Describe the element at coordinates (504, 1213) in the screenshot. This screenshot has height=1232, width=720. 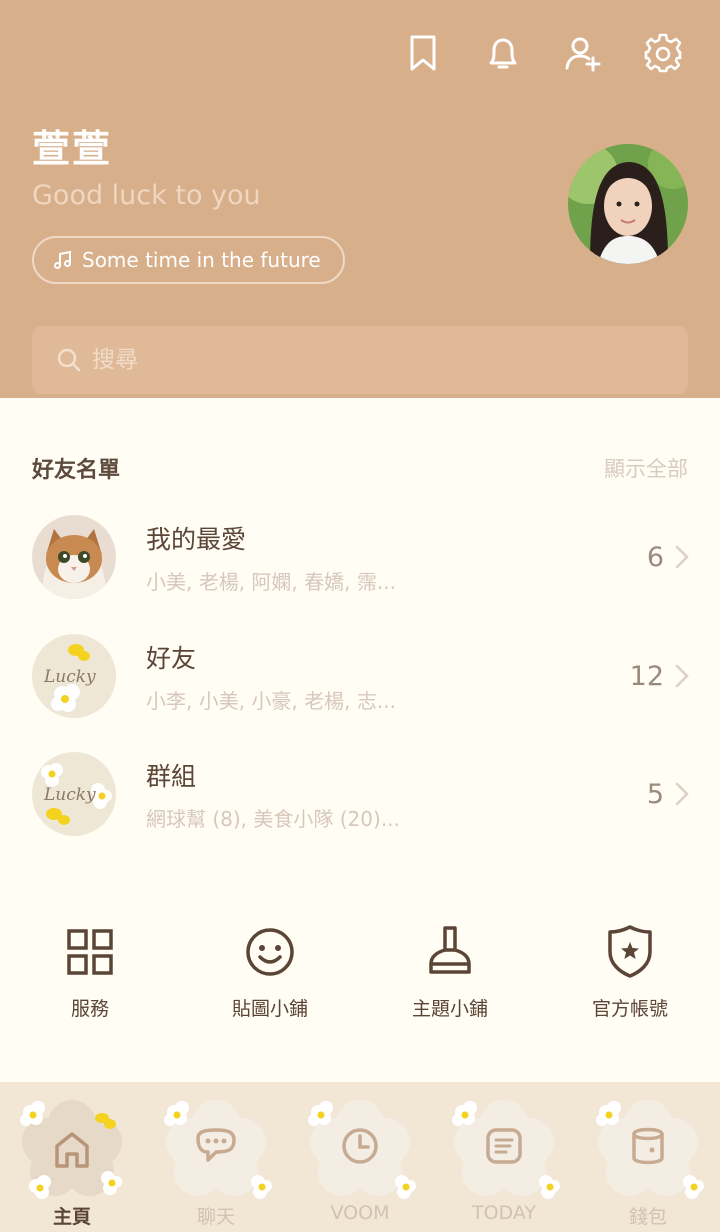
I see `nav-label: TODAY` at that location.